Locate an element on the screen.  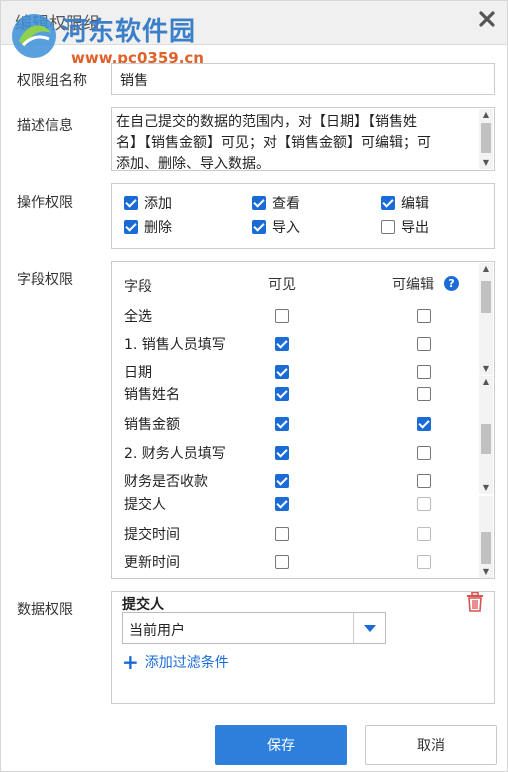
description-line: 名】【销售金额】可见；对【销售金额】可编辑；可 is located at coordinates (273, 143).